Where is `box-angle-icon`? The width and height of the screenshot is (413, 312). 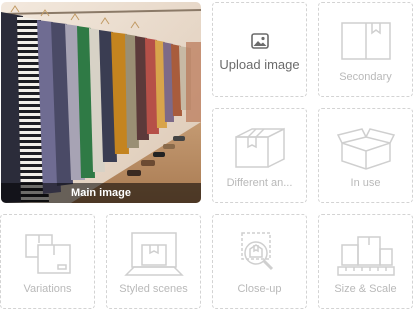
box-angle-icon is located at coordinates (259, 147).